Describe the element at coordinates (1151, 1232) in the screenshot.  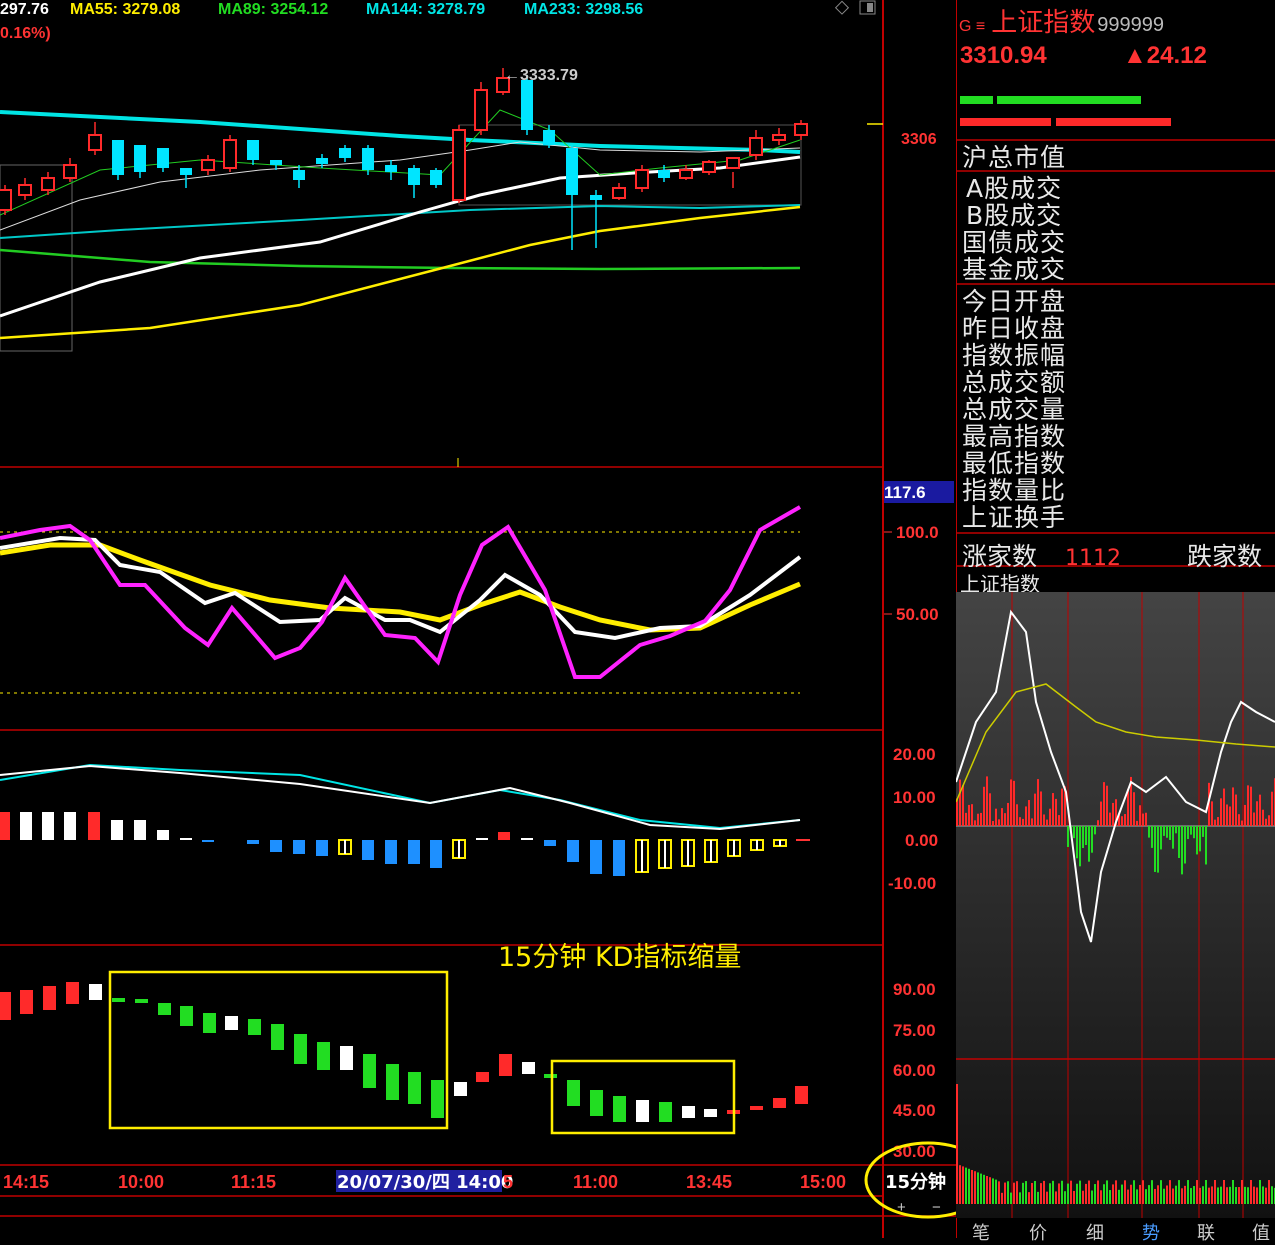
I see `tab-trend: 势` at that location.